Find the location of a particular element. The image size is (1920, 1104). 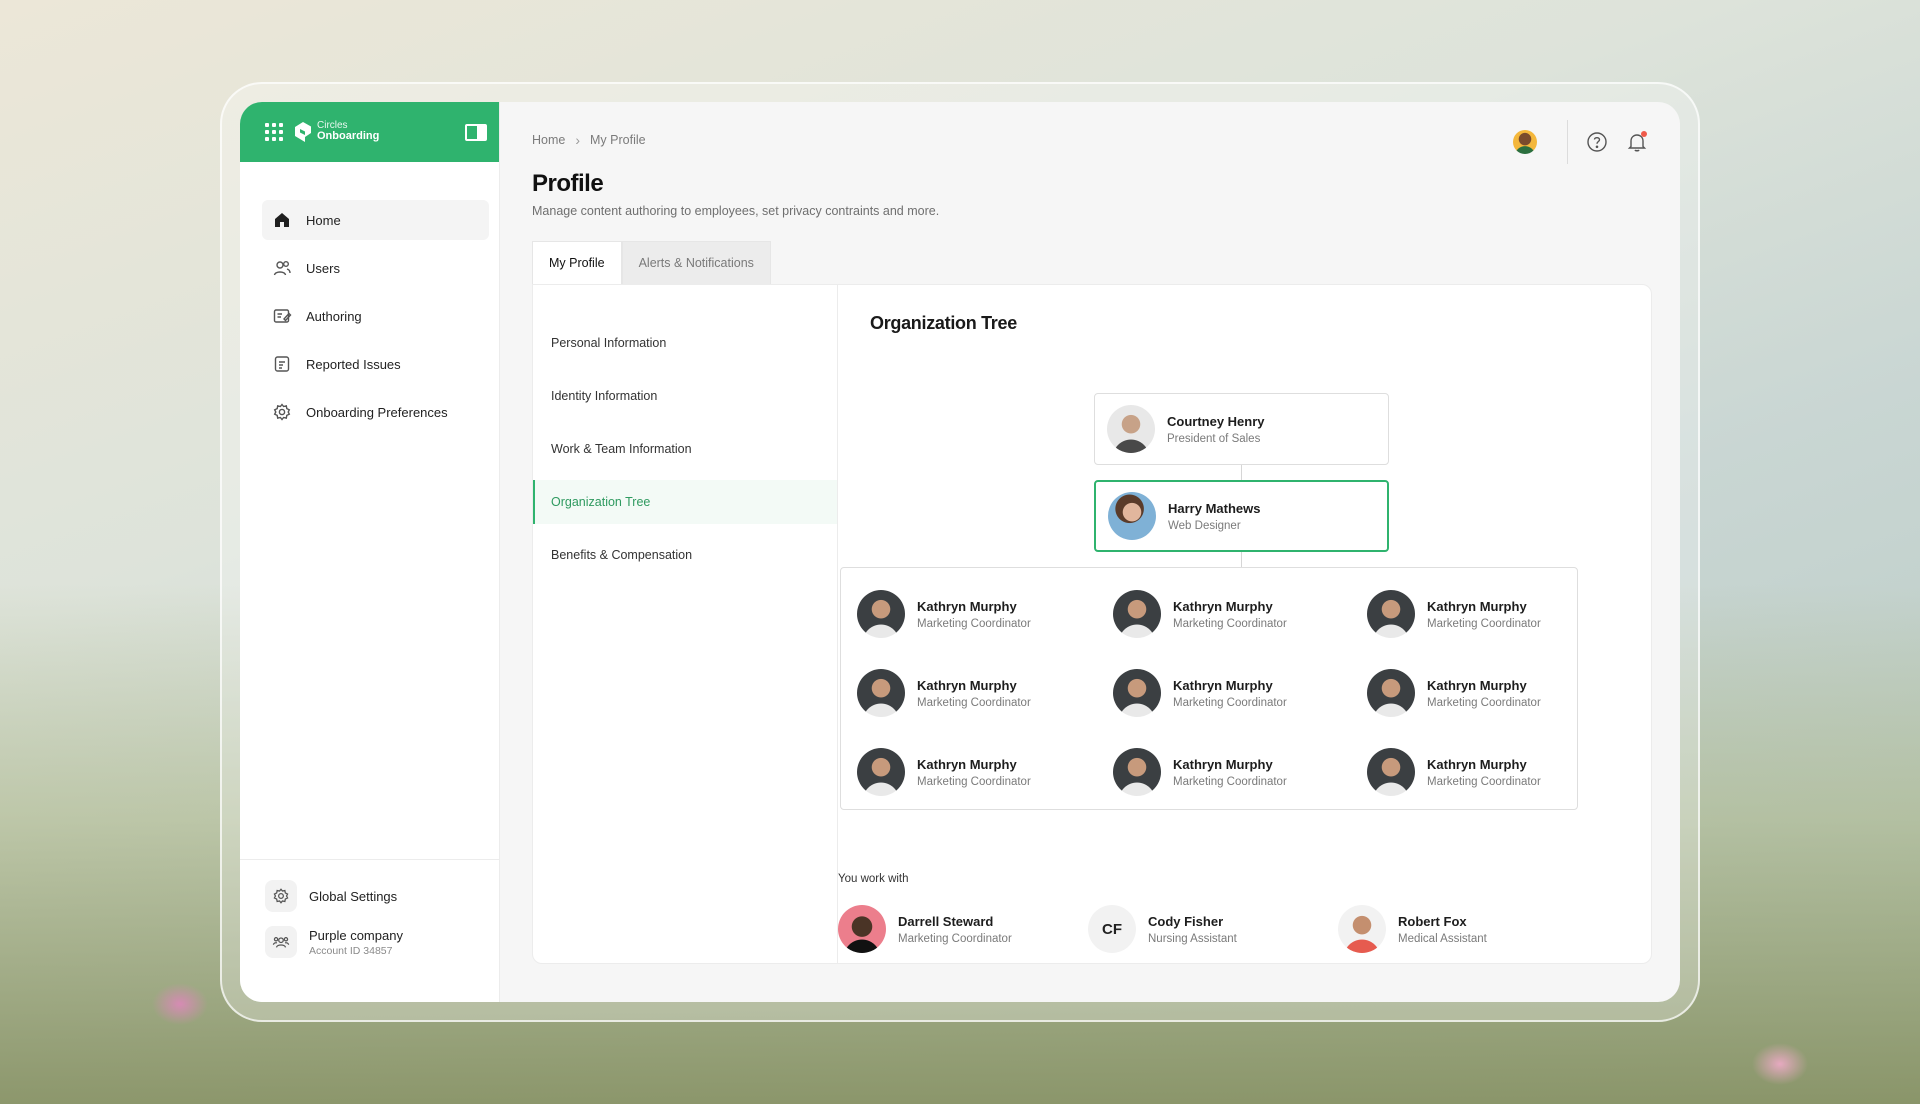

collapse-sidebar-button is located at coordinates (476, 132).